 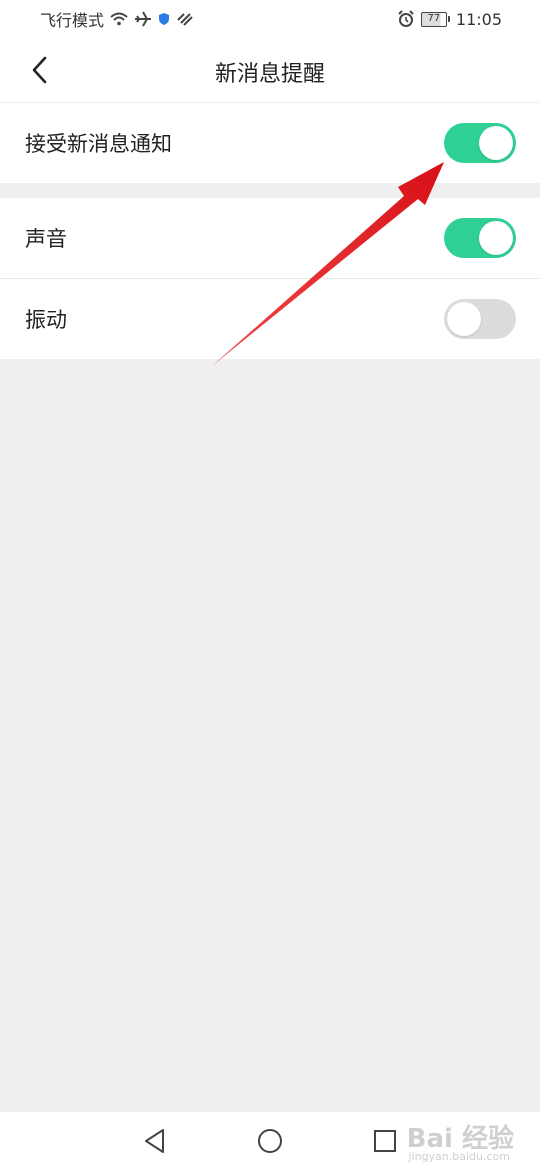 I want to click on clock: 11:05, so click(x=478, y=19).